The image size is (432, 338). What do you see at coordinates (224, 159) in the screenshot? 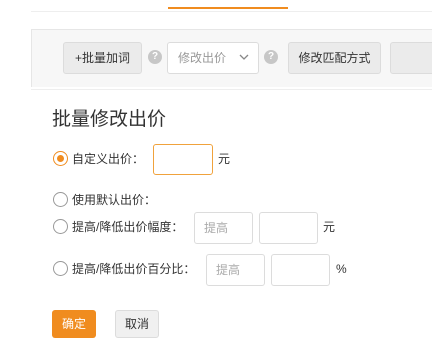
I see `custom-bid-unit: 元` at bounding box center [224, 159].